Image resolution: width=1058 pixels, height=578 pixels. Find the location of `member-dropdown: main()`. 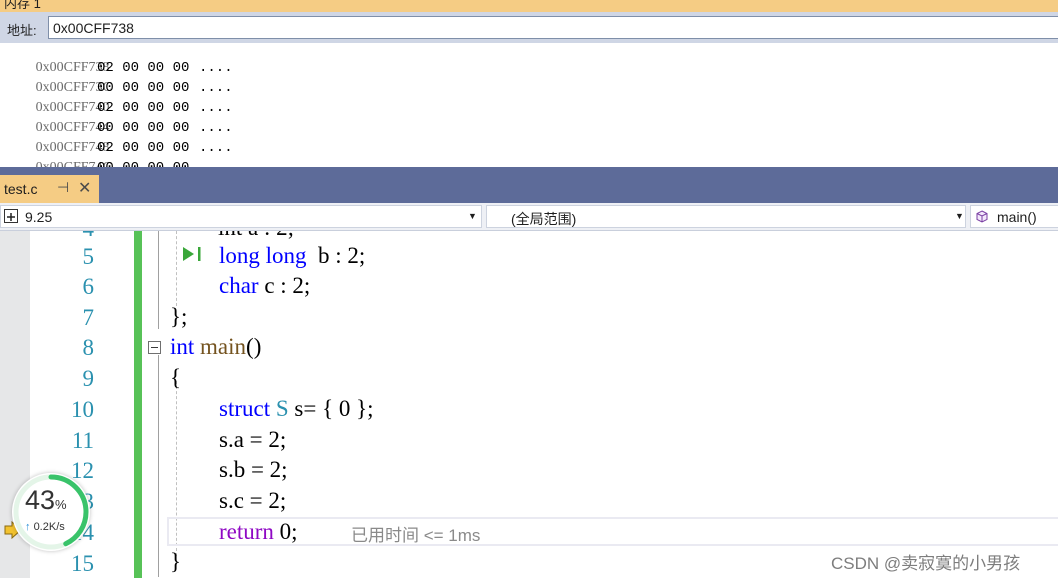

member-dropdown: main() is located at coordinates (1014, 216).